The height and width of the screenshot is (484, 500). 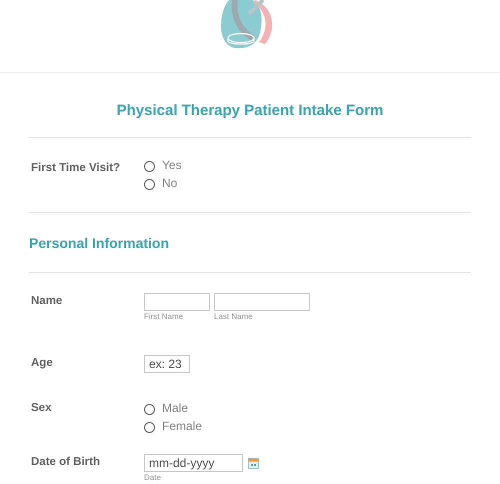 I want to click on question-label: First Time Visit?, so click(x=76, y=168).